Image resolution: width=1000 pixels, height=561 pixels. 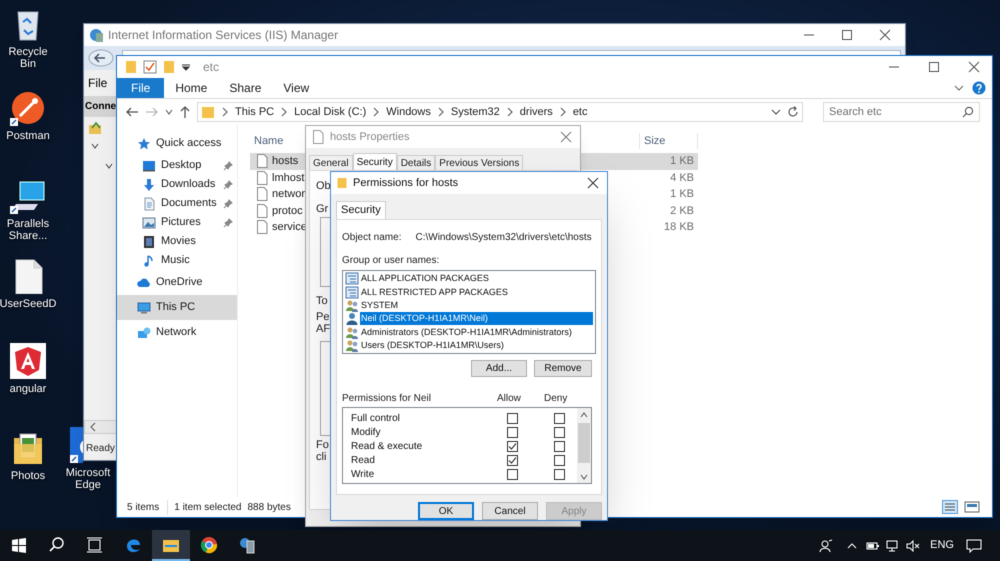 What do you see at coordinates (323, 186) in the screenshot?
I see `label-text: Ob` at bounding box center [323, 186].